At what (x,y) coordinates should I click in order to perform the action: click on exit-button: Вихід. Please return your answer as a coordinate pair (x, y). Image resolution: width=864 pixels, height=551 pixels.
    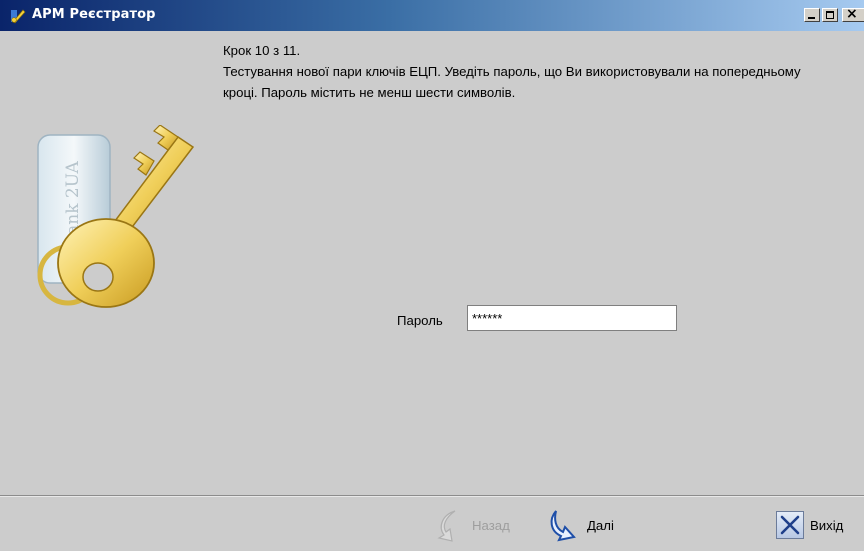
    Looking at the image, I should click on (809, 525).